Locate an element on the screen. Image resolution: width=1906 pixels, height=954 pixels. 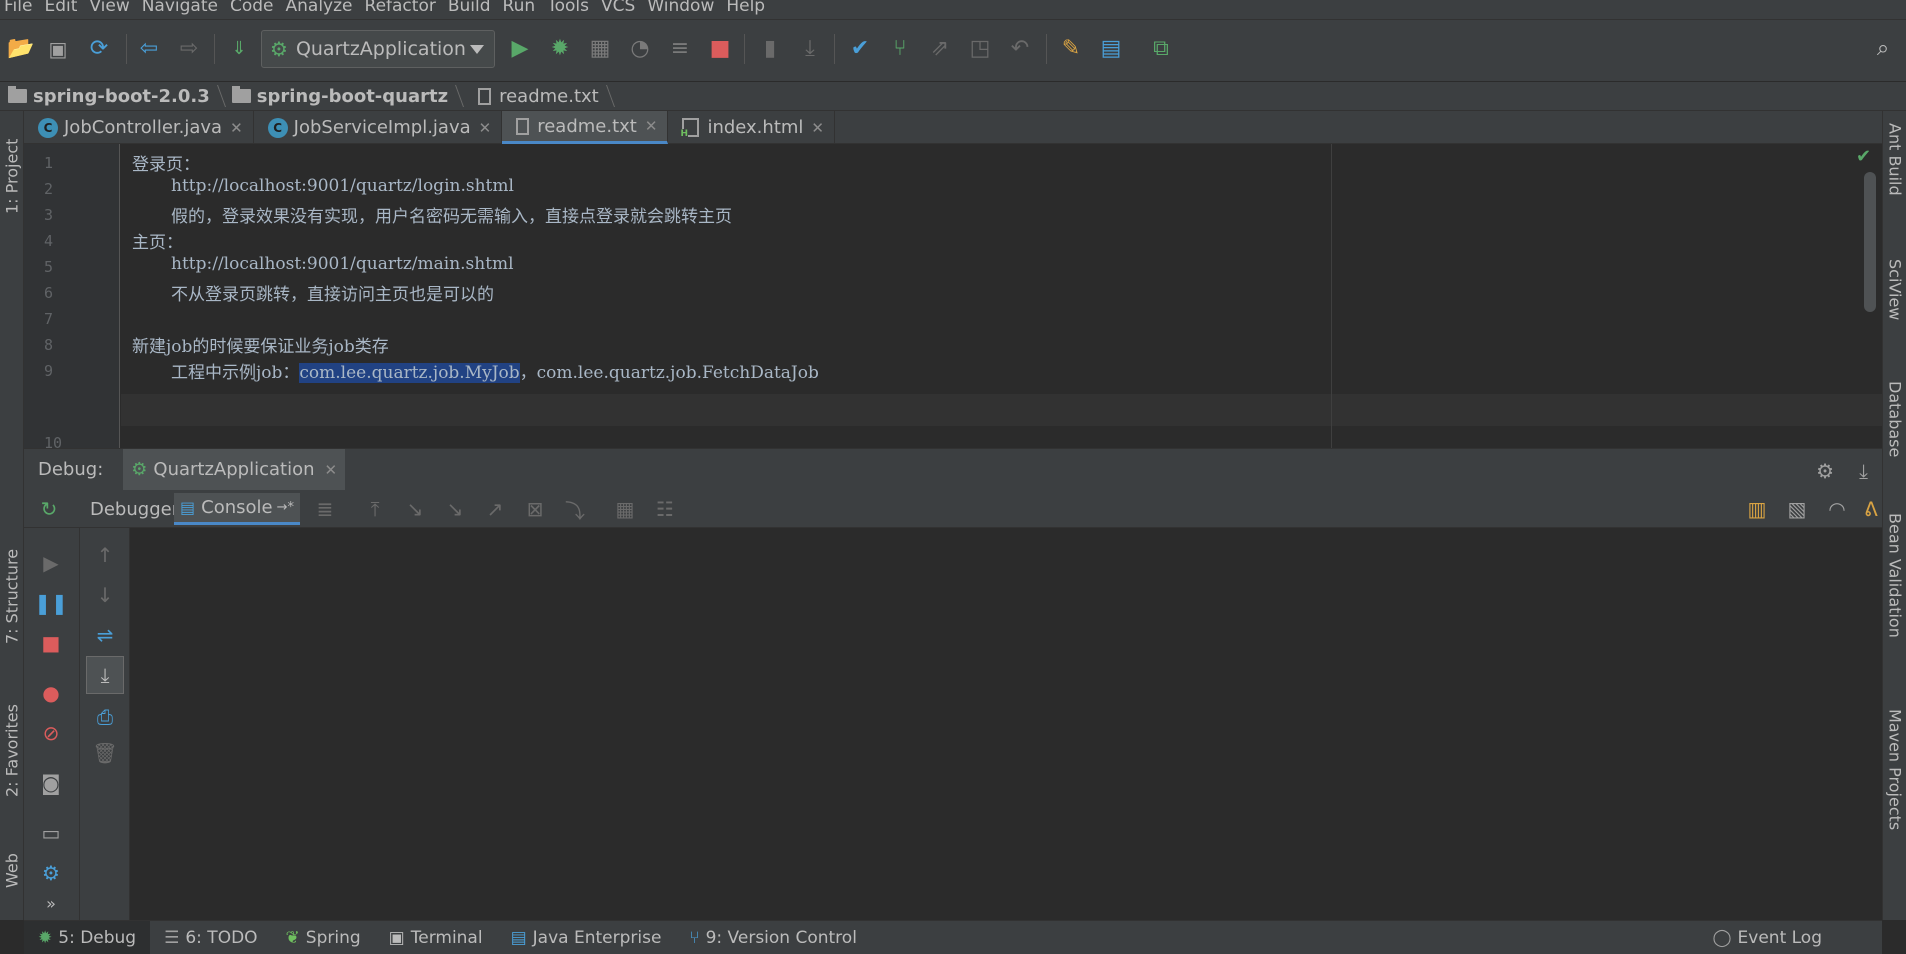
sdk-icon: ⧉ is located at coordinates (1161, 49).